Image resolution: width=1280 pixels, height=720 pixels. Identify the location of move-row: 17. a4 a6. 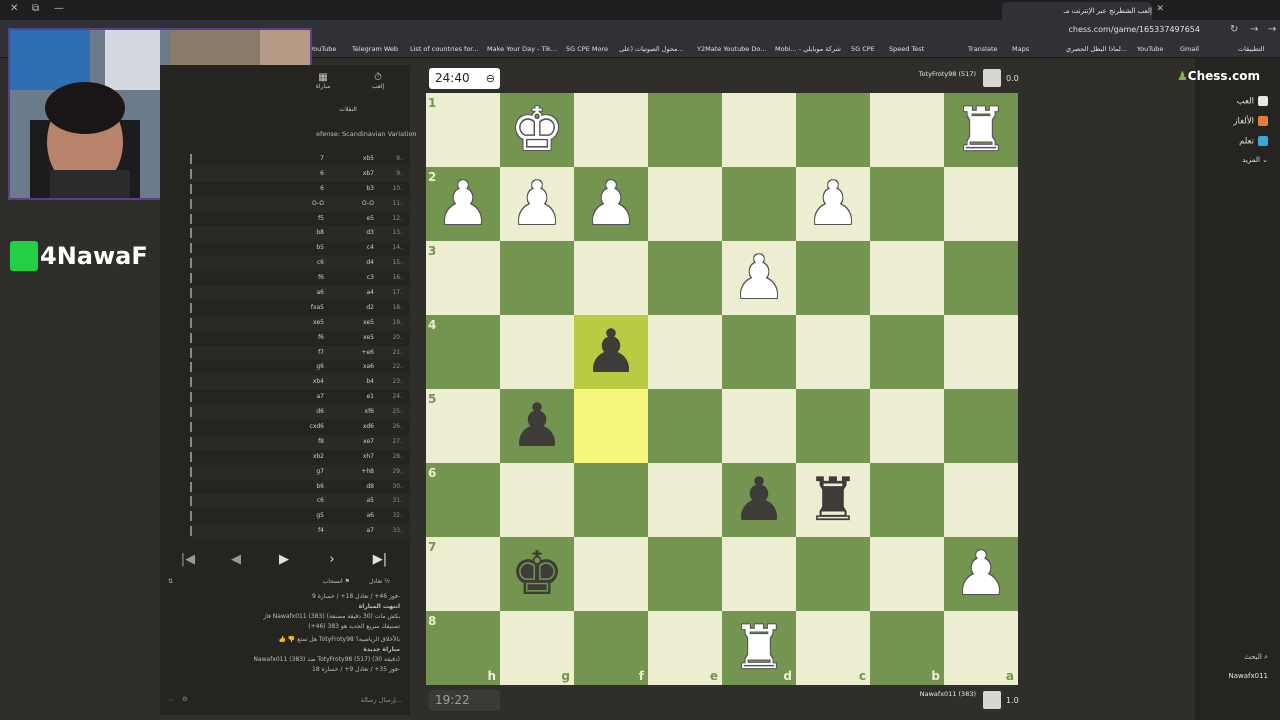
(300, 293).